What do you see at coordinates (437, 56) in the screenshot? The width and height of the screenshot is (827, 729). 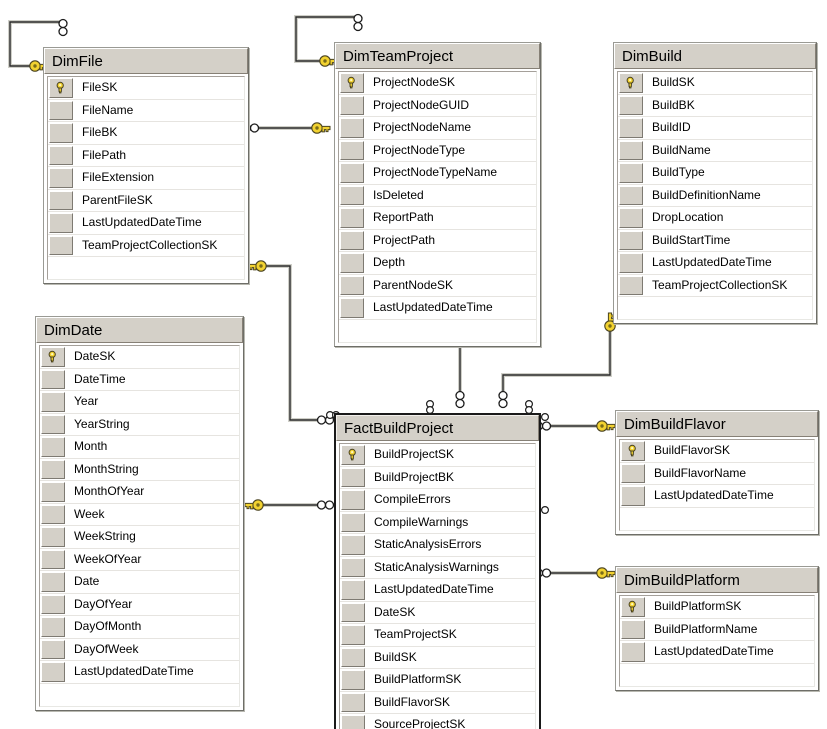 I see `entity-title-dimteamproject: DimTeamProject` at bounding box center [437, 56].